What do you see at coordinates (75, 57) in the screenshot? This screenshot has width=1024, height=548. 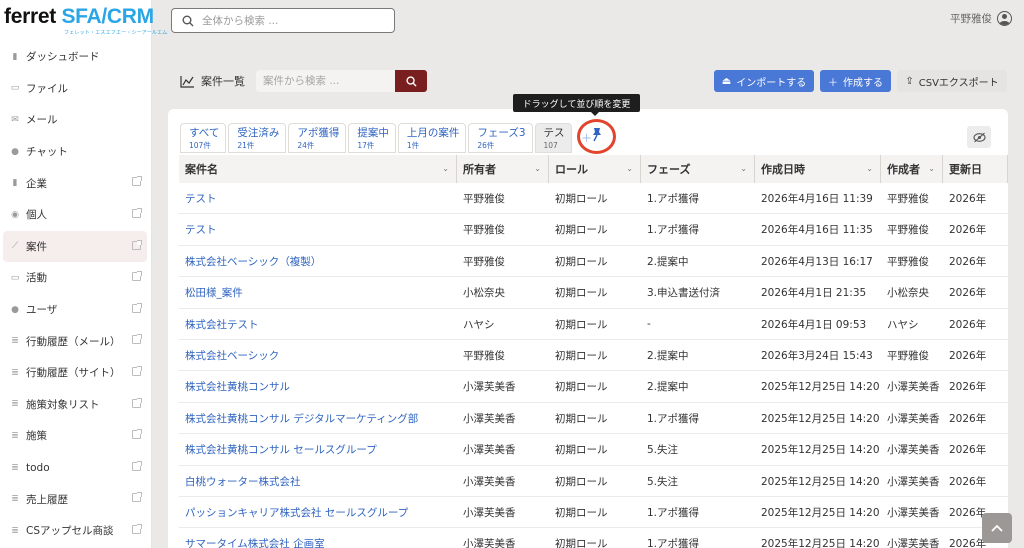 I see `sidebar-item: ▮ ダッシュボード` at bounding box center [75, 57].